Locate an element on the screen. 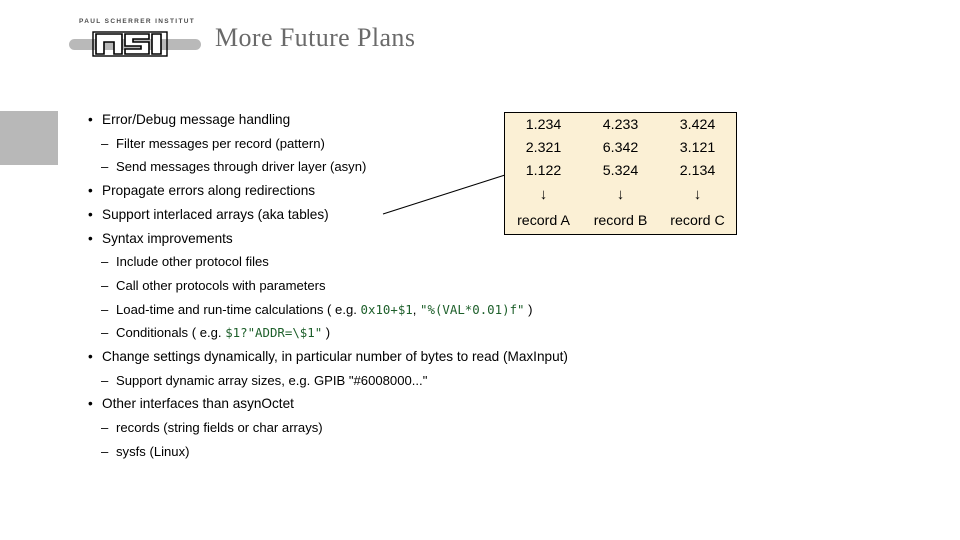  list-item-text: , is located at coordinates (416, 309).